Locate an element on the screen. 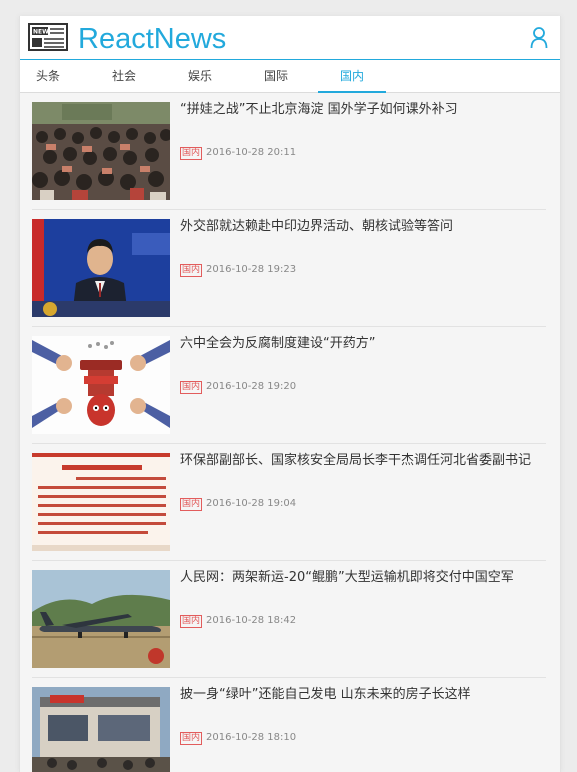 Image resolution: width=577 pixels, height=772 pixels. header: NEWS ReactNews is located at coordinates (290, 38).